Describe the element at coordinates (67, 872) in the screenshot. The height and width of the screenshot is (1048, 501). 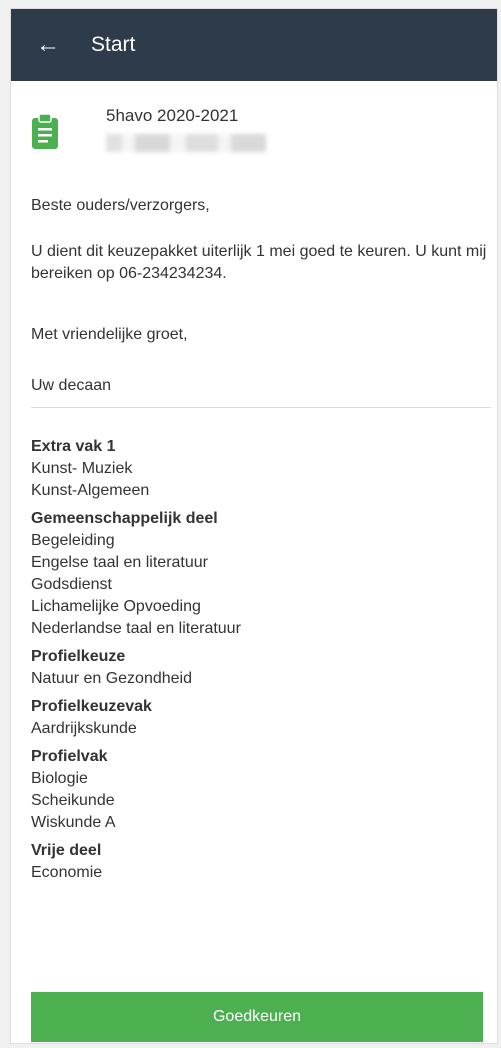
I see `subject-item: Economie` at that location.